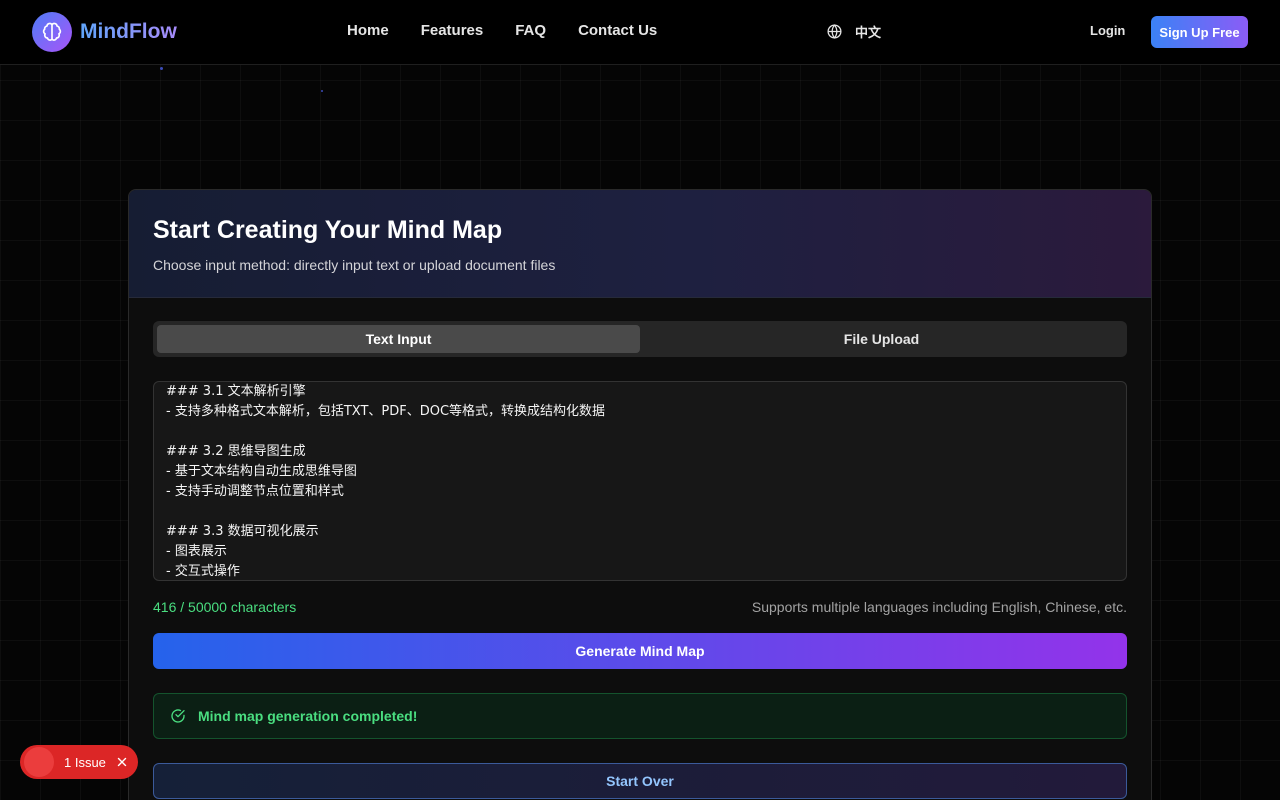 The width and height of the screenshot is (1280, 800). What do you see at coordinates (640, 716) in the screenshot?
I see `success-alert: Mind map generation completed!` at bounding box center [640, 716].